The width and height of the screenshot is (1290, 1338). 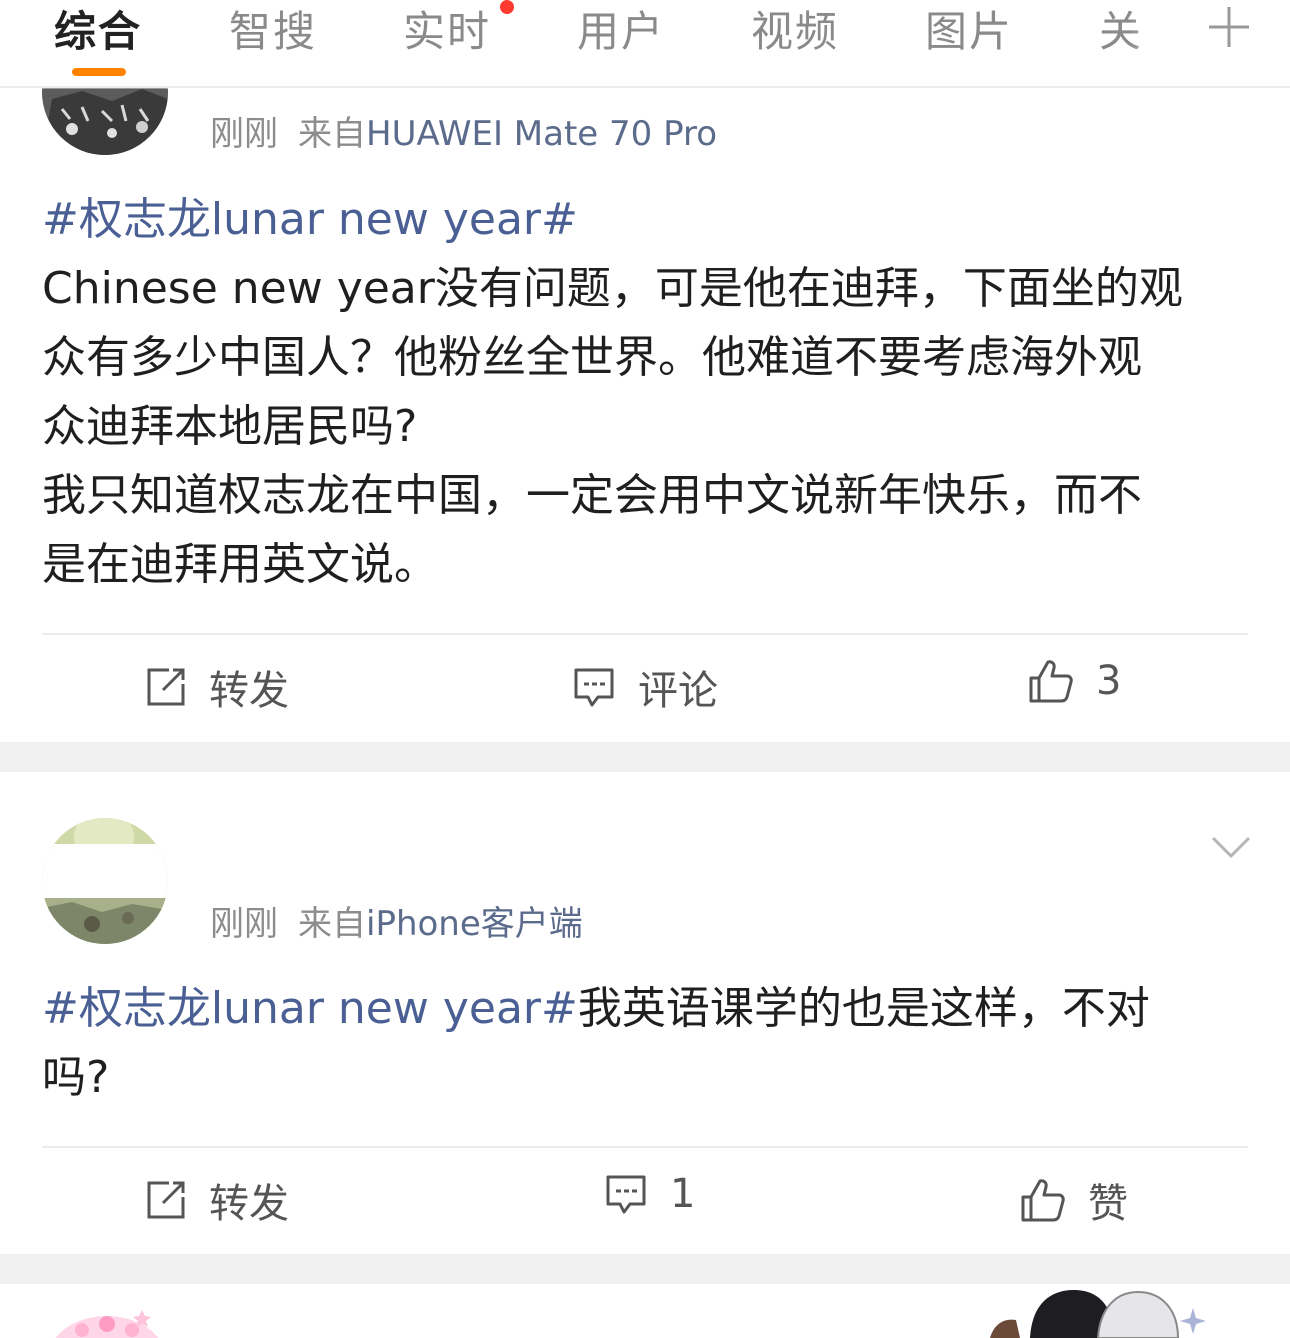 I want to click on body-line: 众有多少中国人？他粉丝全世界。他难道不要考虑海外观, so click(x=592, y=357).